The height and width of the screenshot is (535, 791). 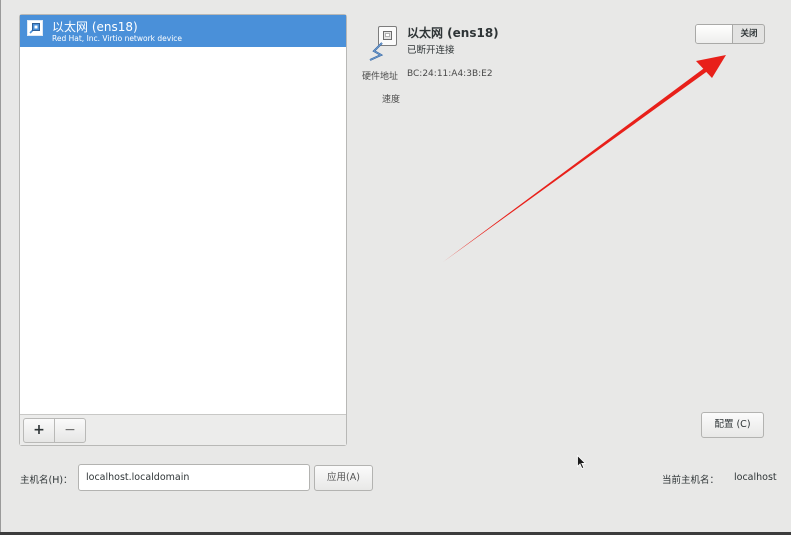 I want to click on mouse-cursor-icon, so click(x=582, y=462).